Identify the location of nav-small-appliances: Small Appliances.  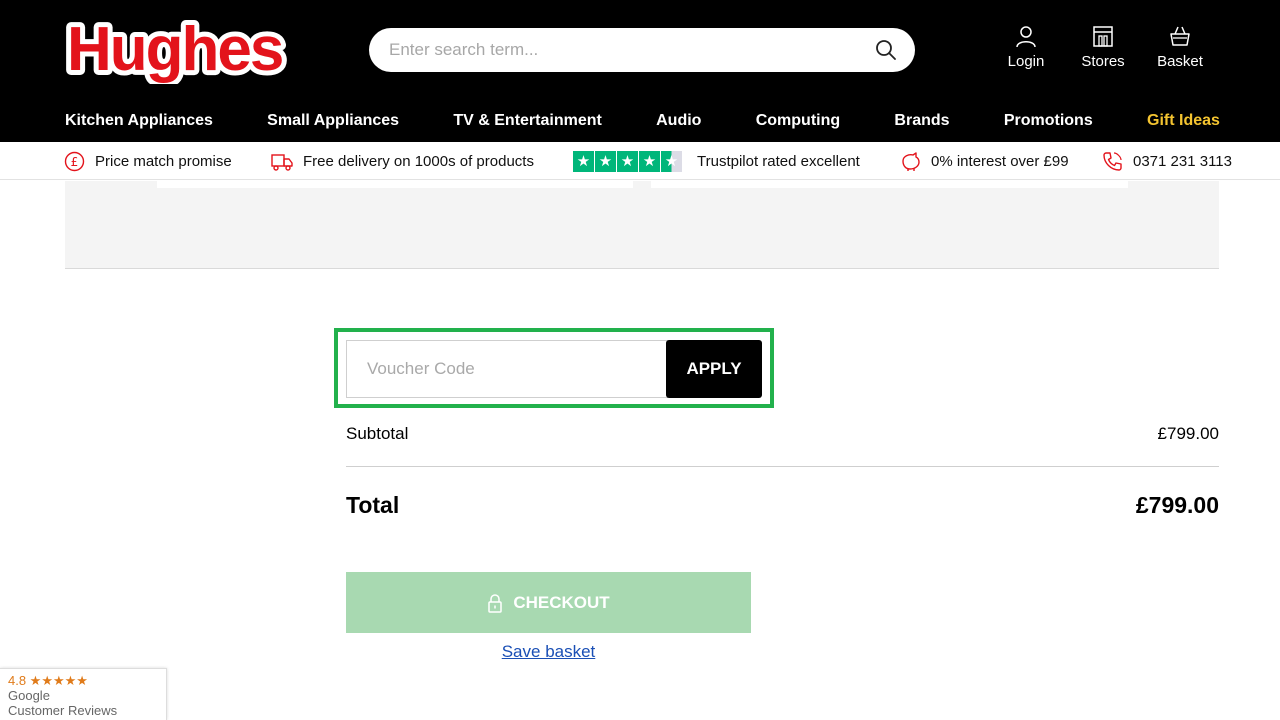
(333, 123).